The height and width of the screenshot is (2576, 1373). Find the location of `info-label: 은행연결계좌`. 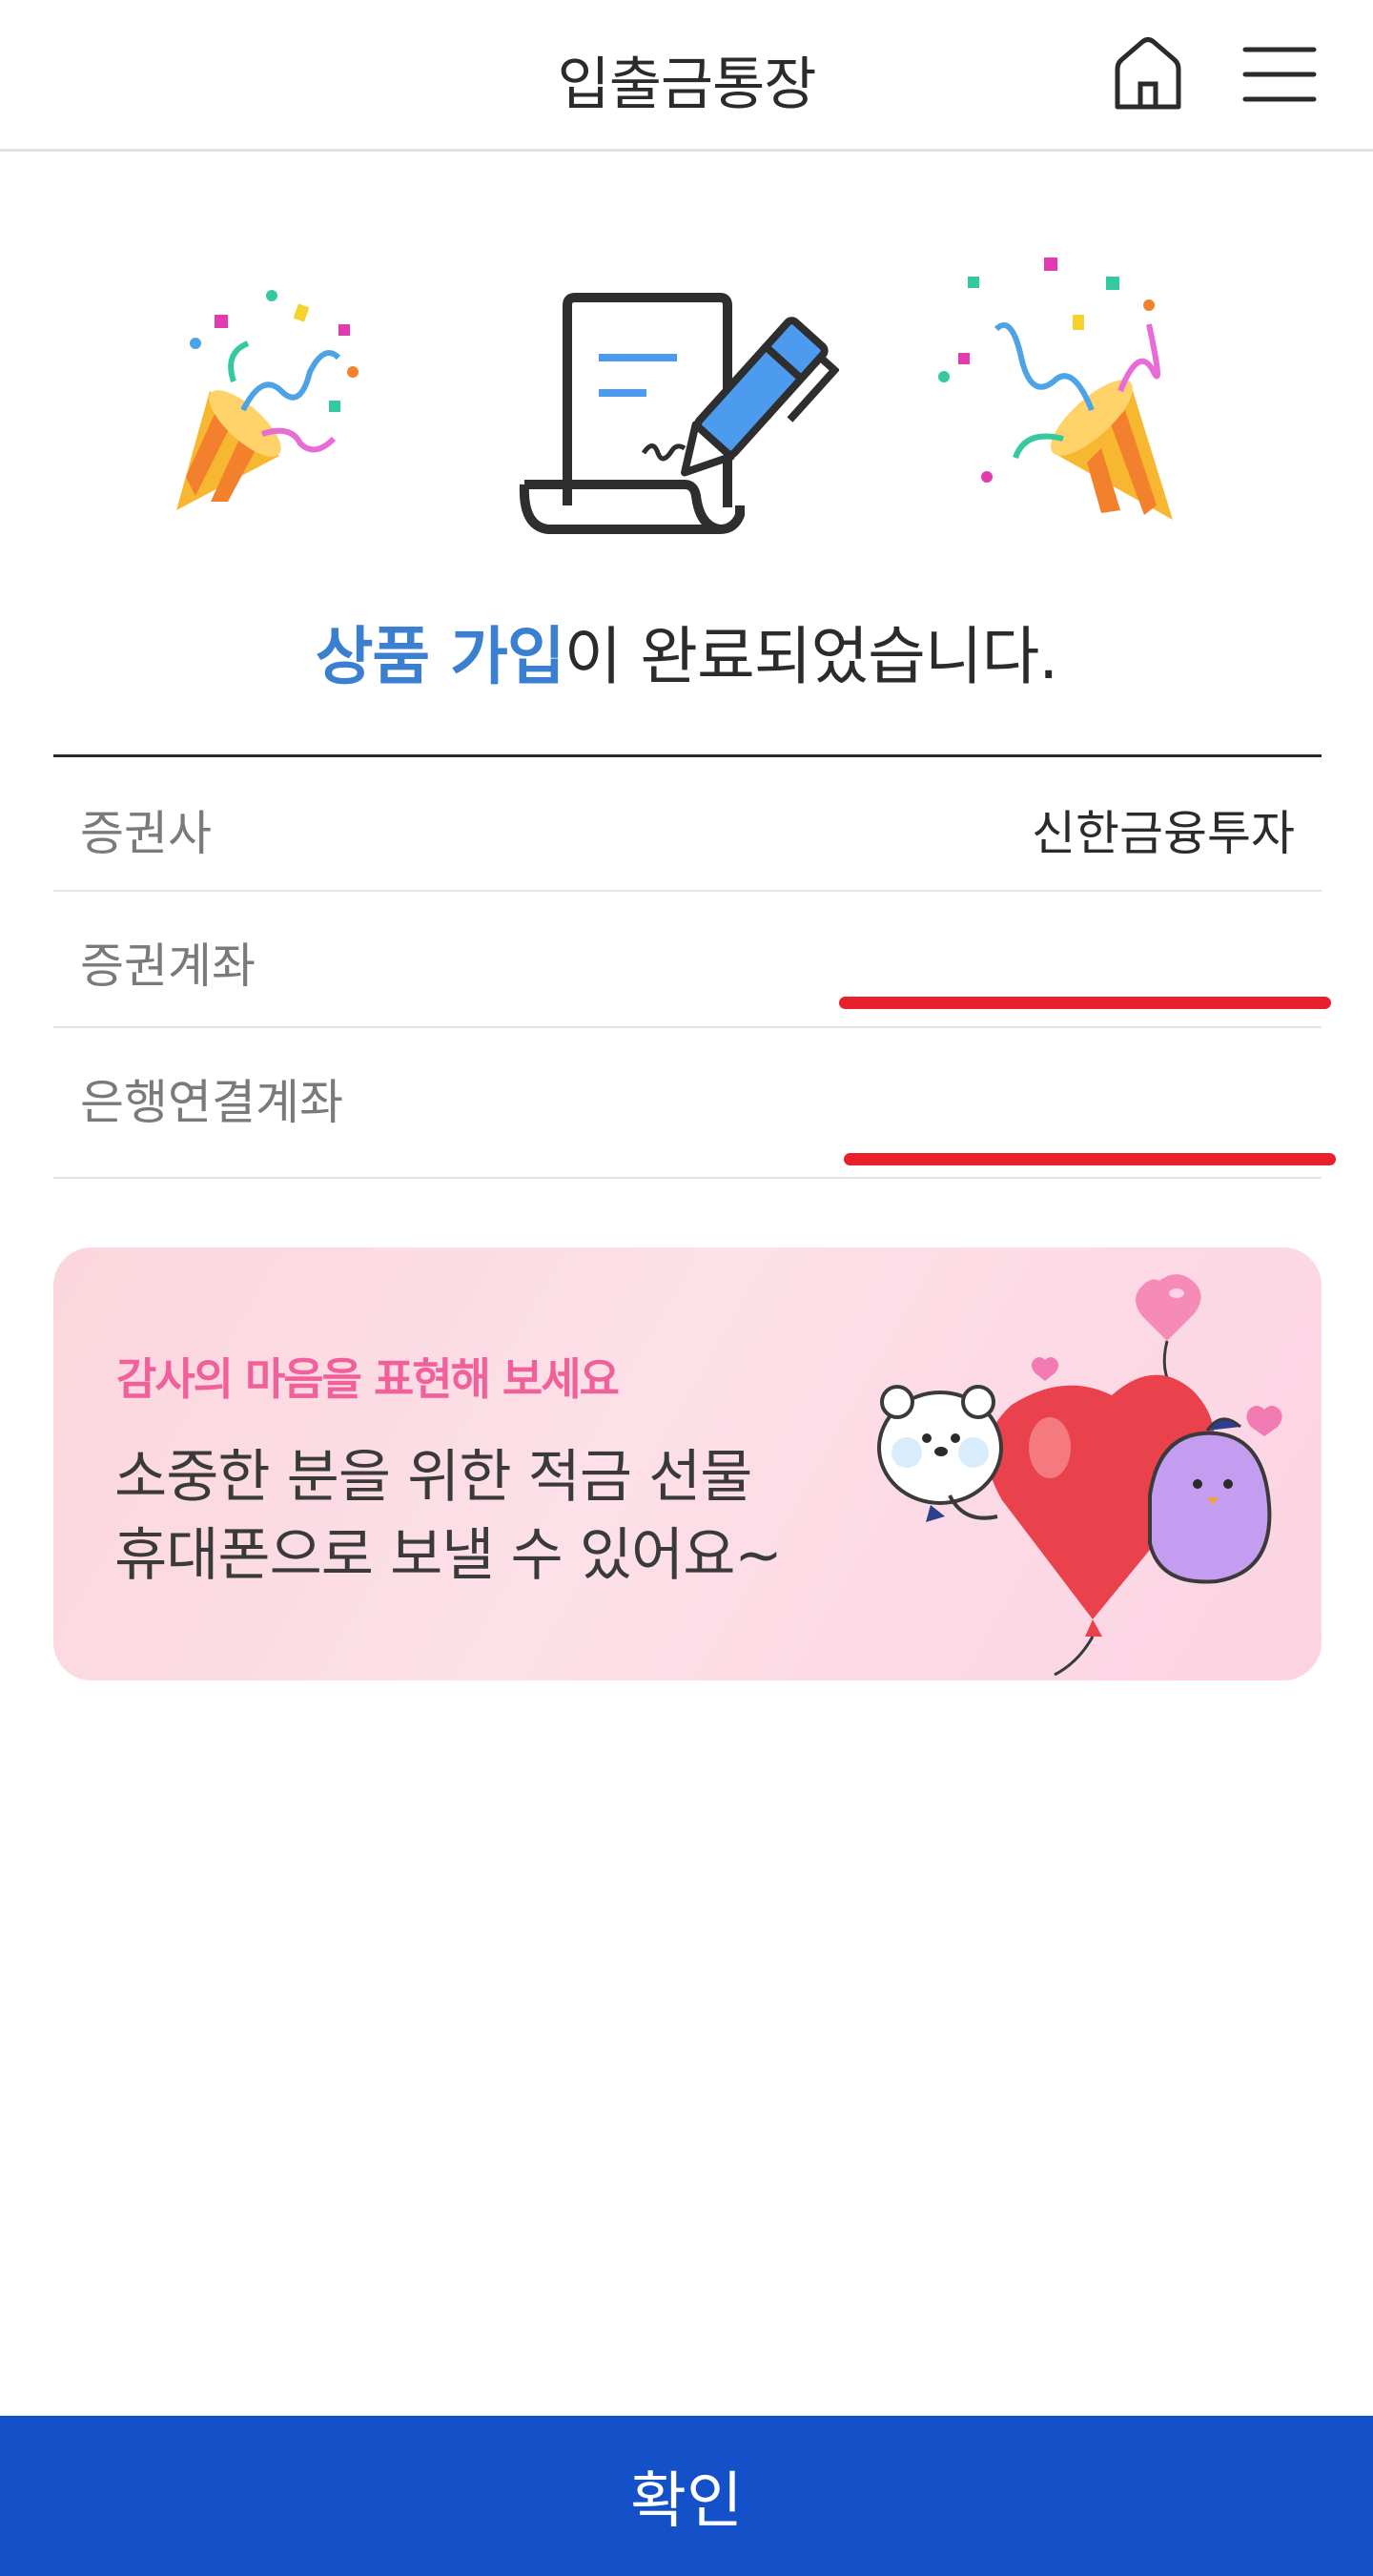

info-label: 은행연결계좌 is located at coordinates (211, 1102).